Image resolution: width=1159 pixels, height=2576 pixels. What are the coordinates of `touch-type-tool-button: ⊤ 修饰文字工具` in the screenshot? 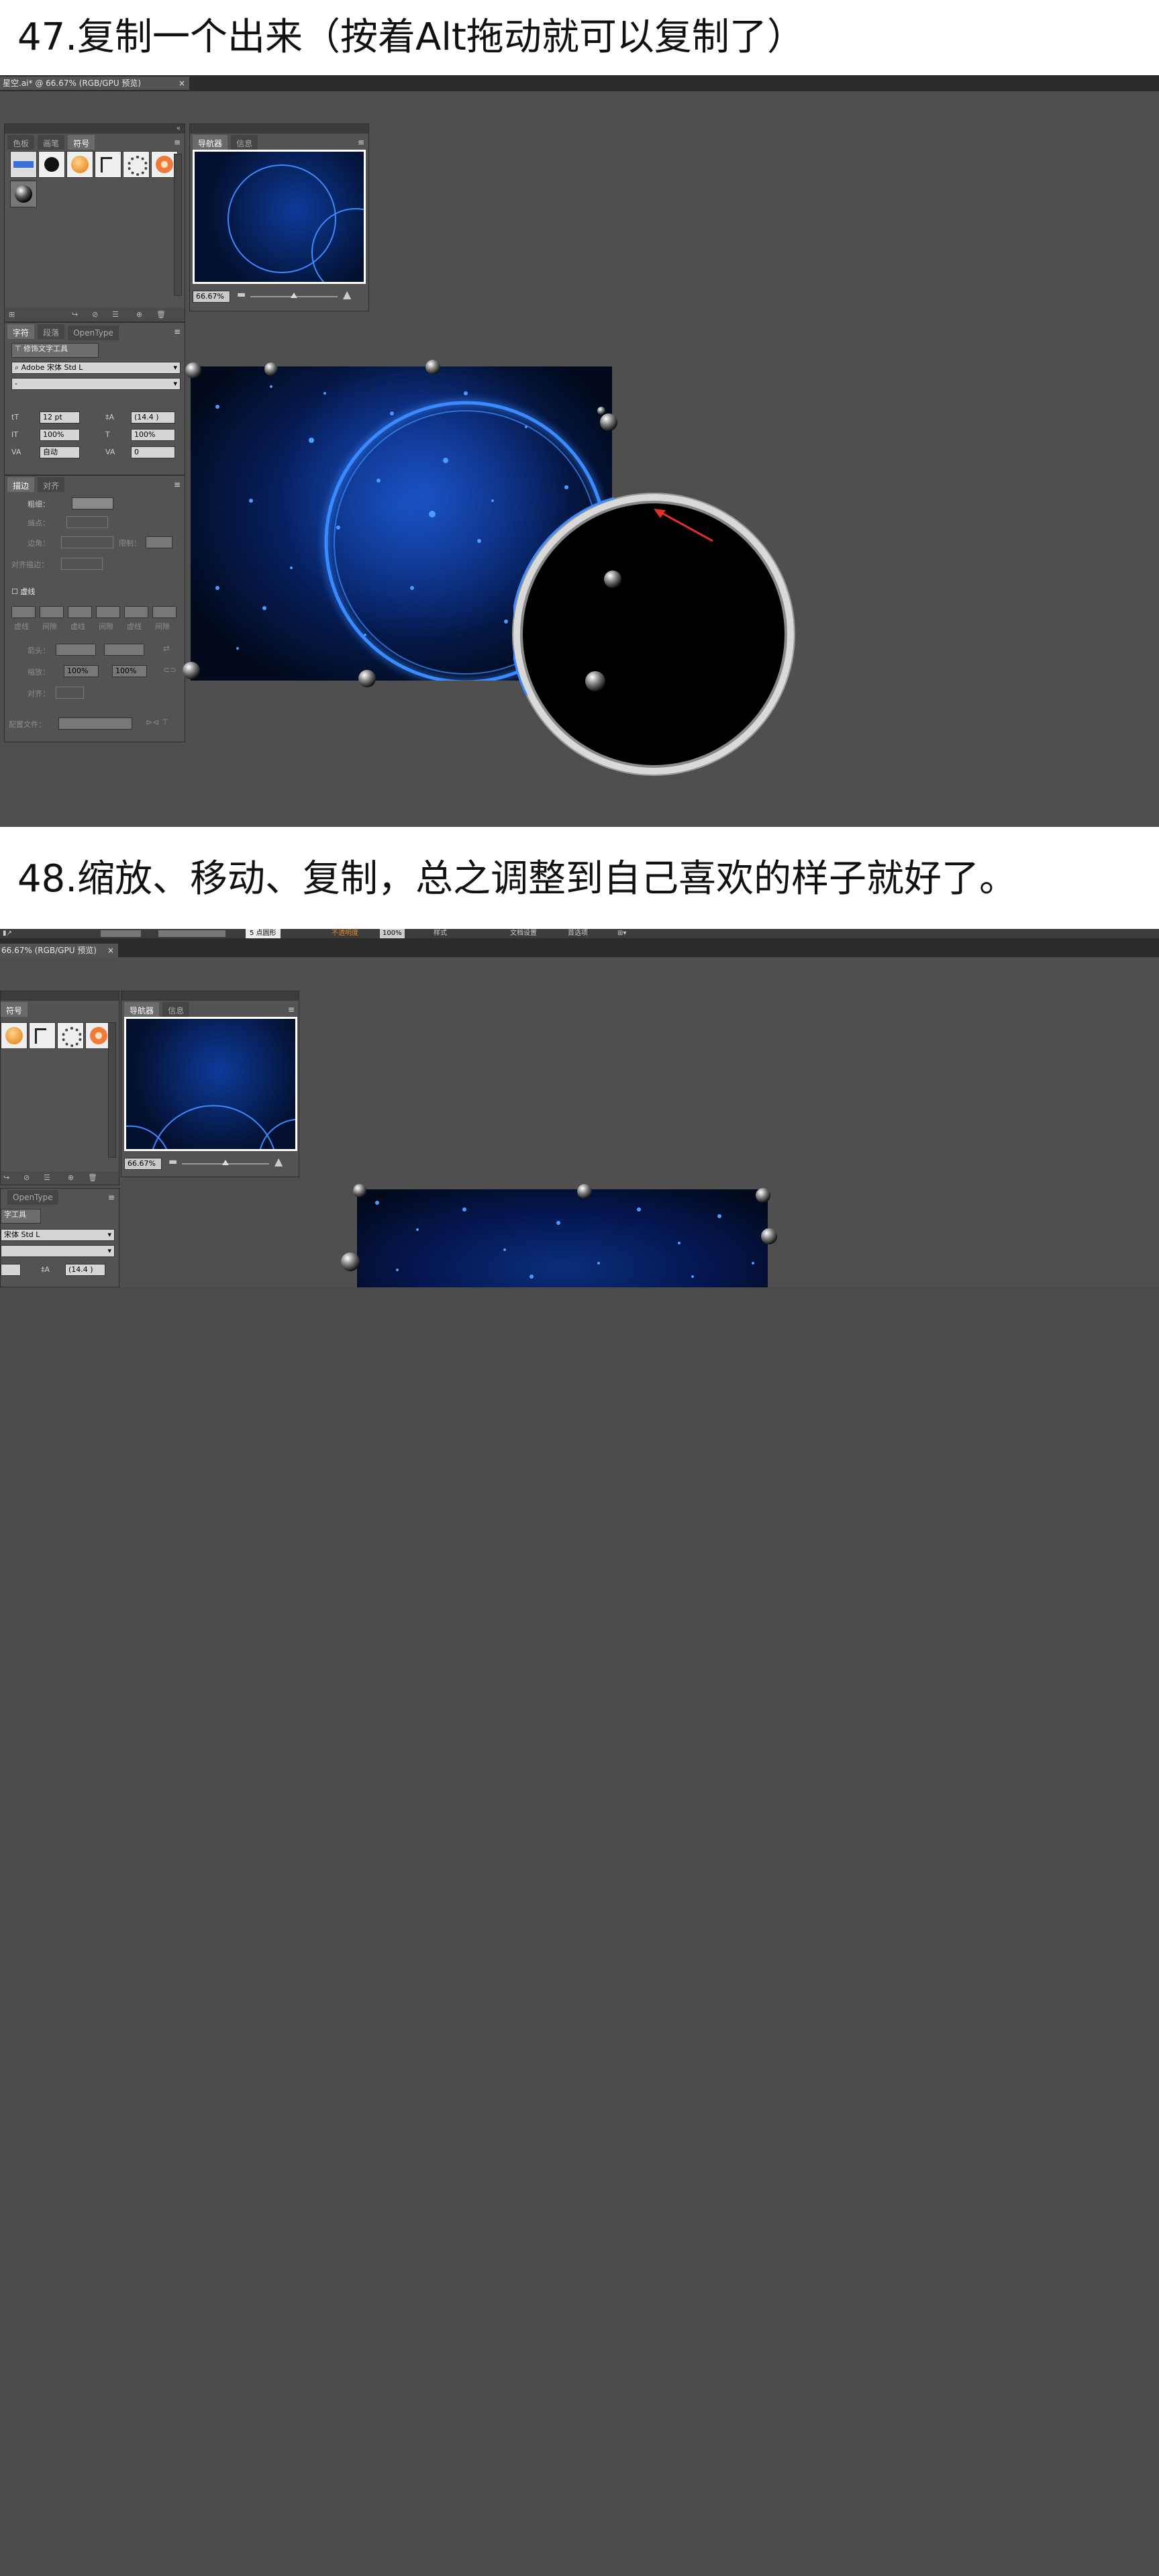 It's located at (55, 350).